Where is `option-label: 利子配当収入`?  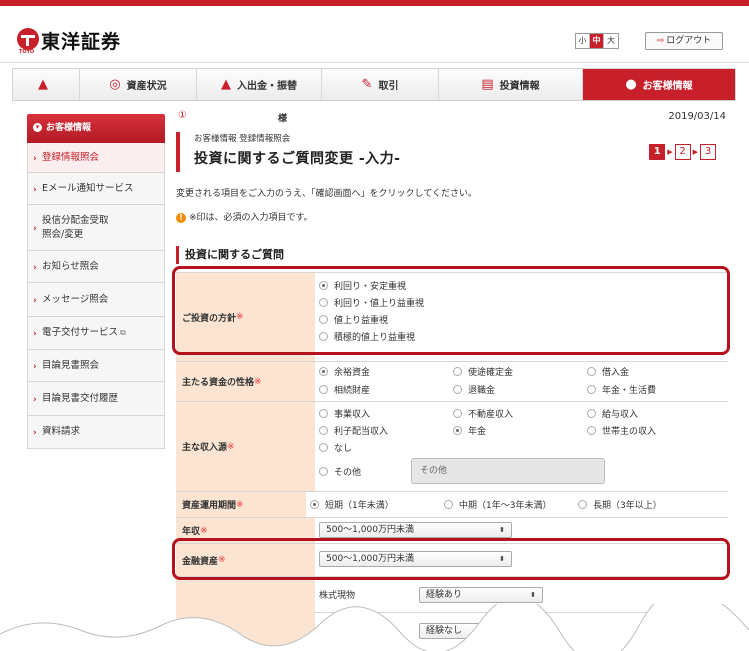
option-label: 利子配当収入 is located at coordinates (361, 432).